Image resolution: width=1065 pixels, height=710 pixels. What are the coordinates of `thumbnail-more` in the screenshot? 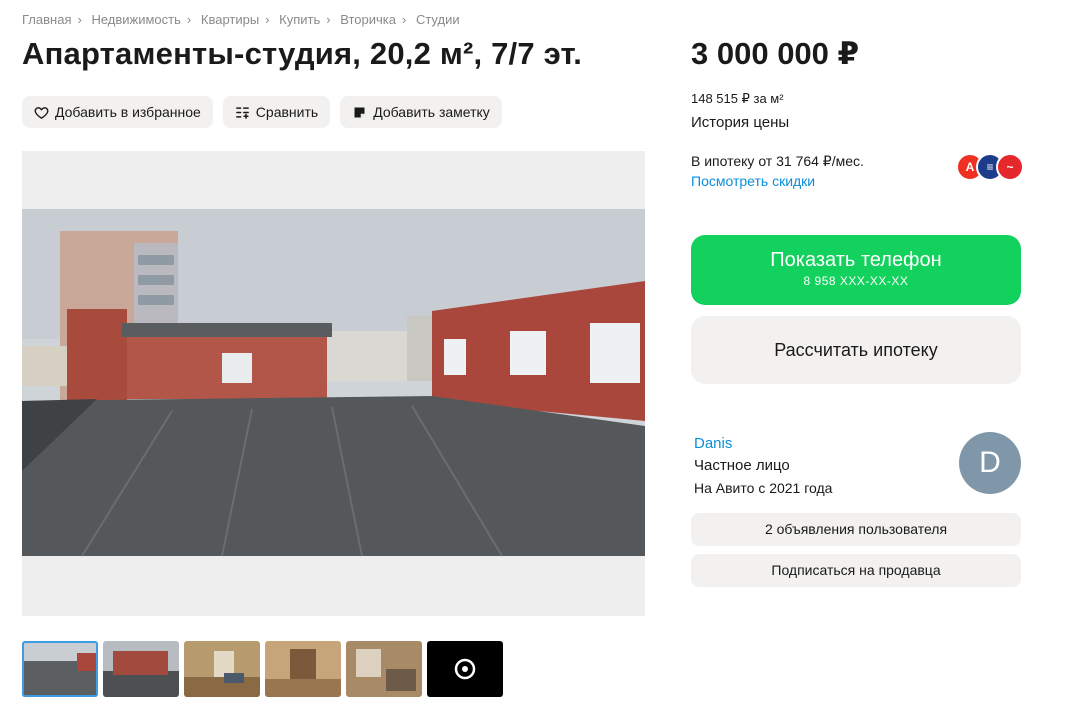 It's located at (465, 669).